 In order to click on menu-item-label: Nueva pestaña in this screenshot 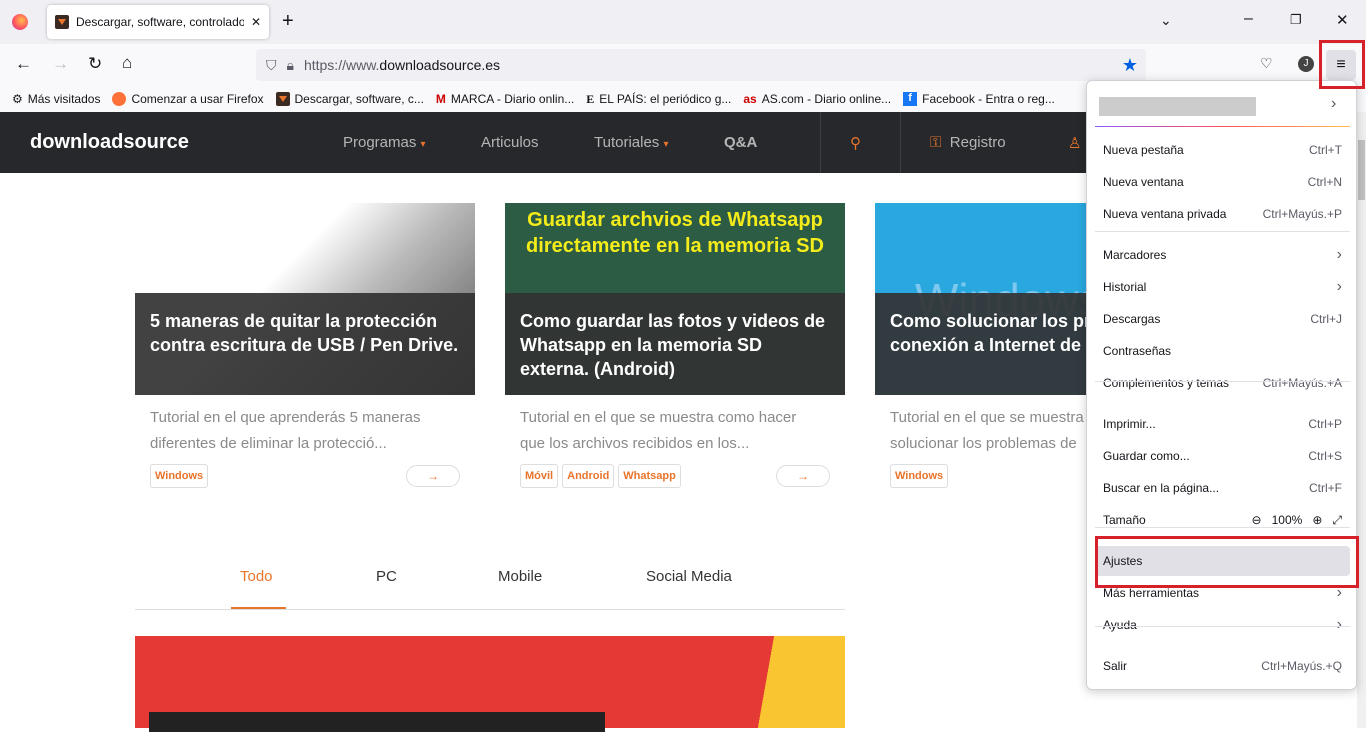, I will do `click(1143, 150)`.